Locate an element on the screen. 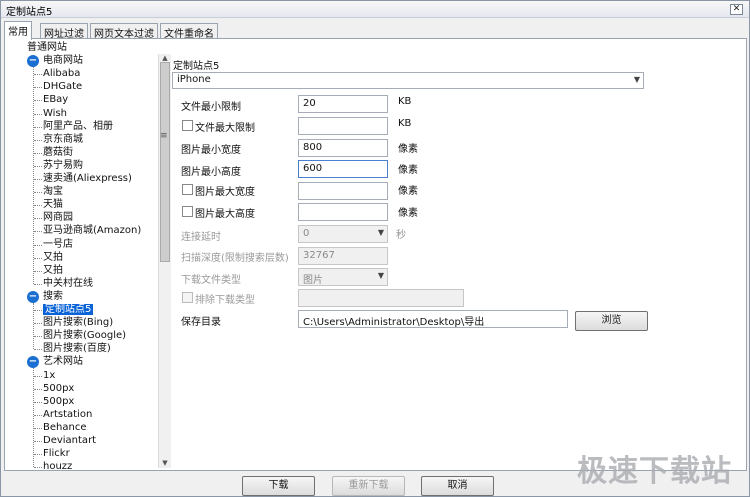  tree-item: 苏宁易购 is located at coordinates (63, 165).